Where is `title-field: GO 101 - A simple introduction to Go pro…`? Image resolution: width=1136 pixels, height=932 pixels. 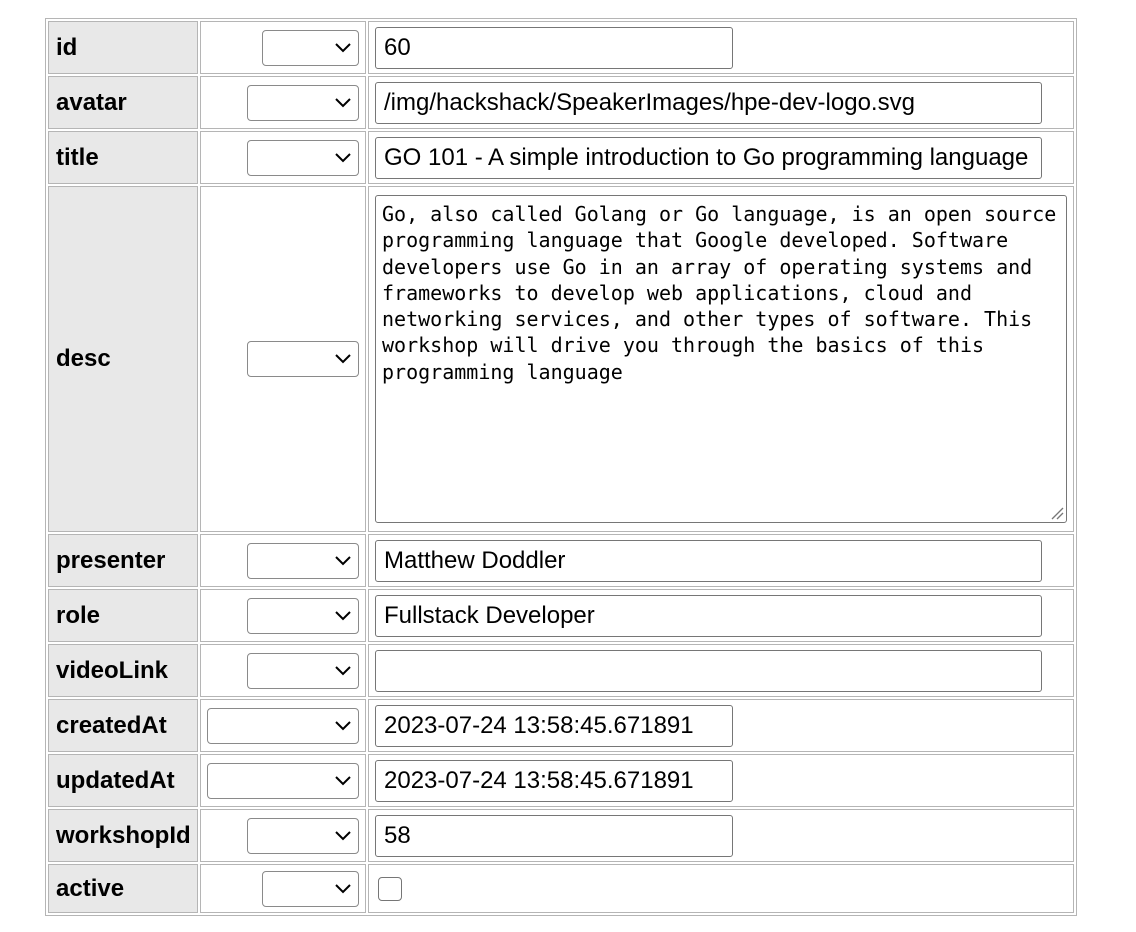
title-field: GO 101 - A simple introduction to Go pro… is located at coordinates (708, 157).